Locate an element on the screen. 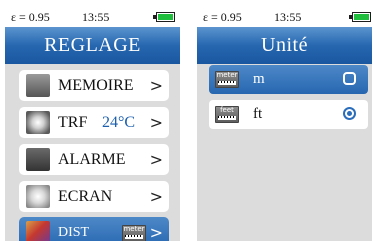 The height and width of the screenshot is (244, 377). menu-item-label: DIST is located at coordinates (74, 232).